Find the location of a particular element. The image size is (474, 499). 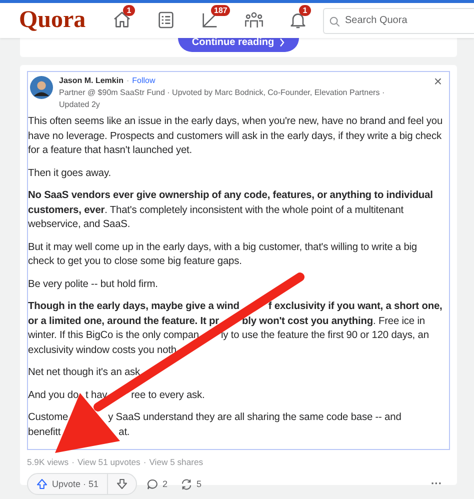

answer-paragraph: And you do t hav ree to every ask. is located at coordinates (117, 395).